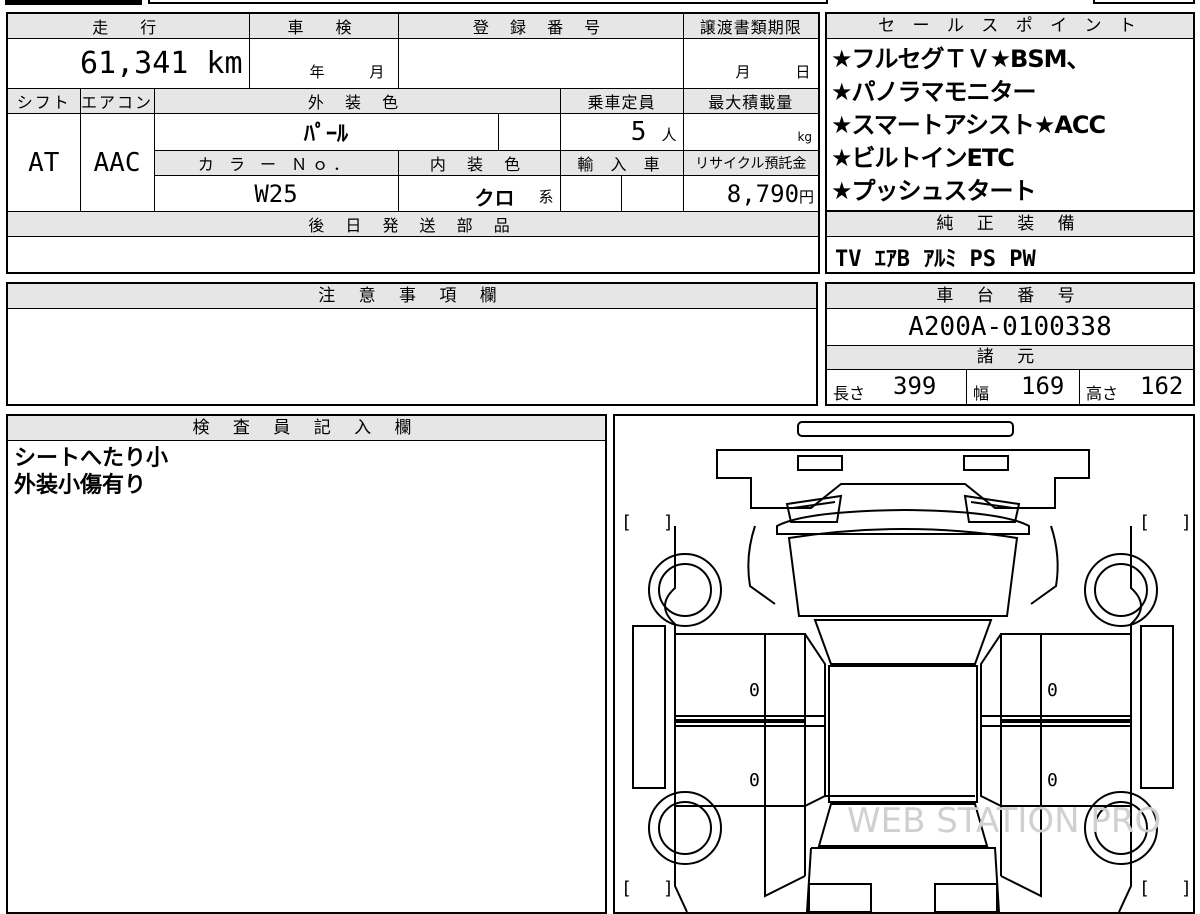  I want to click on inspector-notes: シートへたり小 外装小傷有り, so click(306, 472).